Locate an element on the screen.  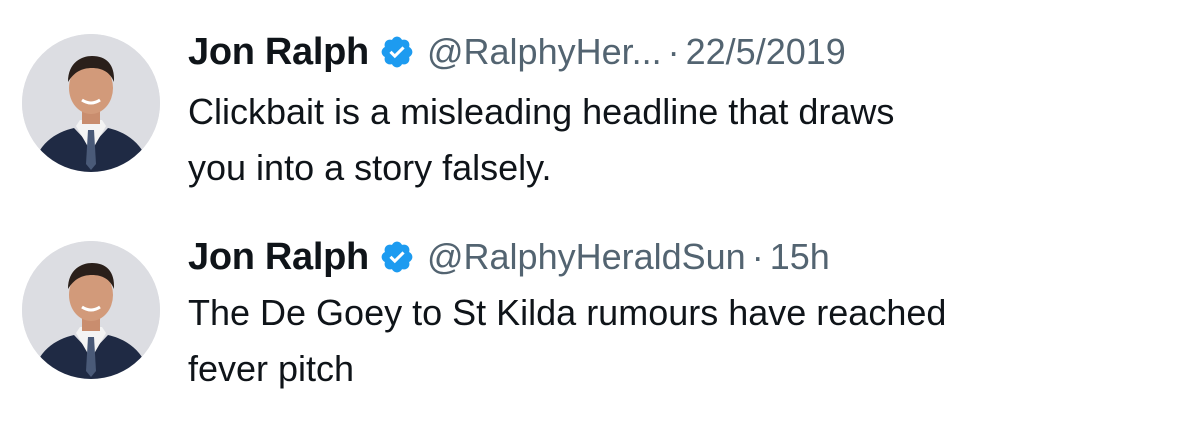
timestamp: 22/5/2019 is located at coordinates (766, 52).